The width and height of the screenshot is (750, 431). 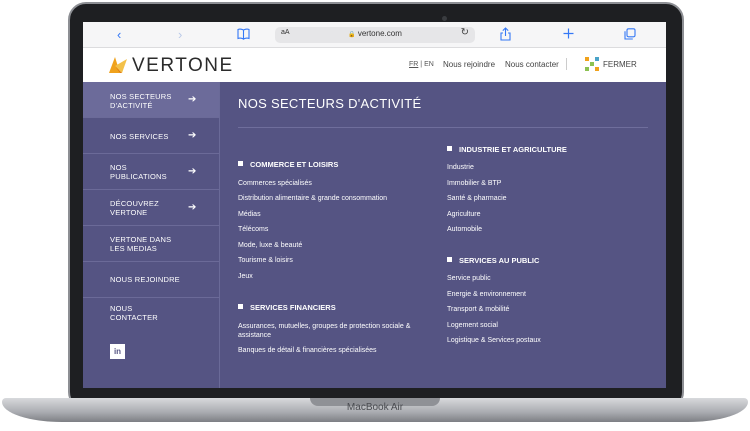 I want to click on list-item: Energie & environnement, so click(x=542, y=294).